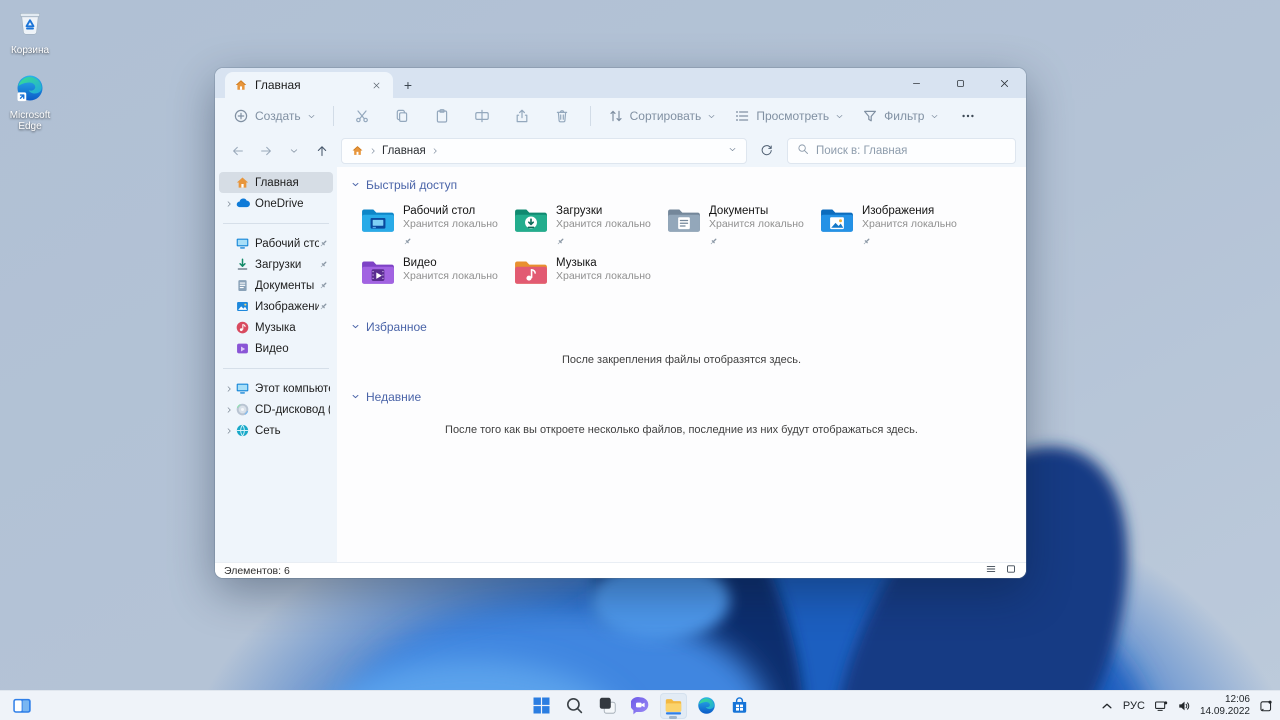 The height and width of the screenshot is (720, 1280). I want to click on filter-button: Фильтр, so click(900, 116).